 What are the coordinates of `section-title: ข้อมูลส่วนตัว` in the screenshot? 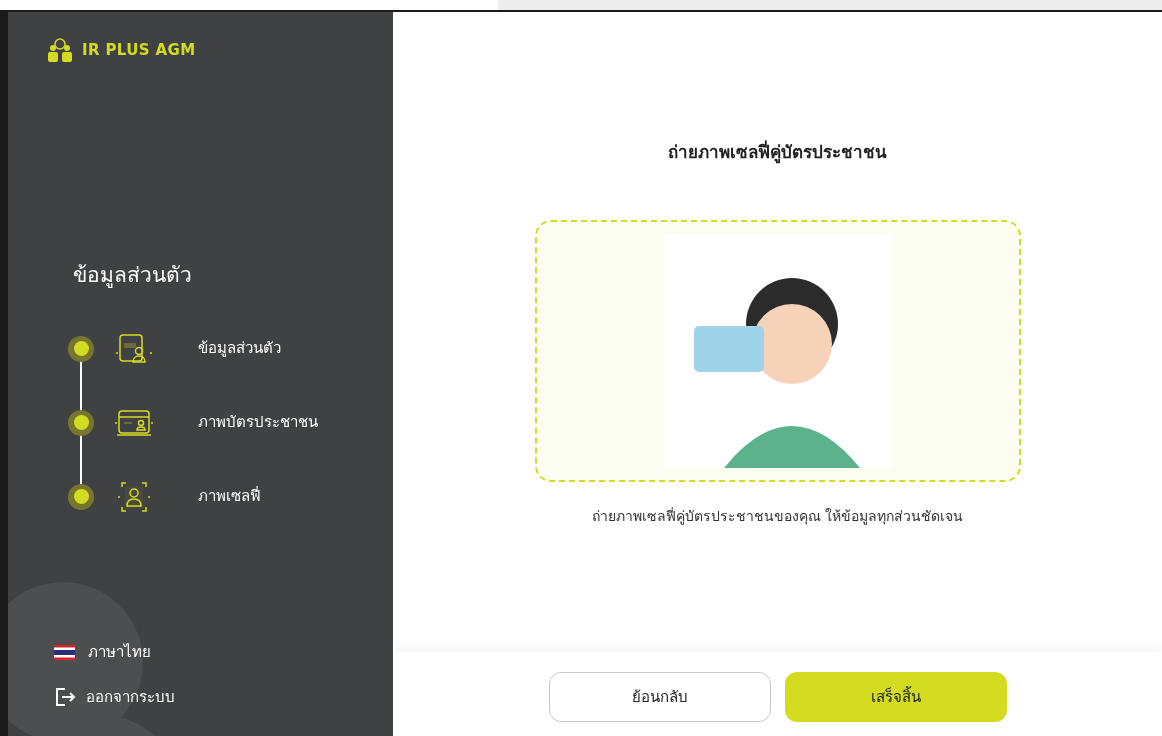 It's located at (133, 276).